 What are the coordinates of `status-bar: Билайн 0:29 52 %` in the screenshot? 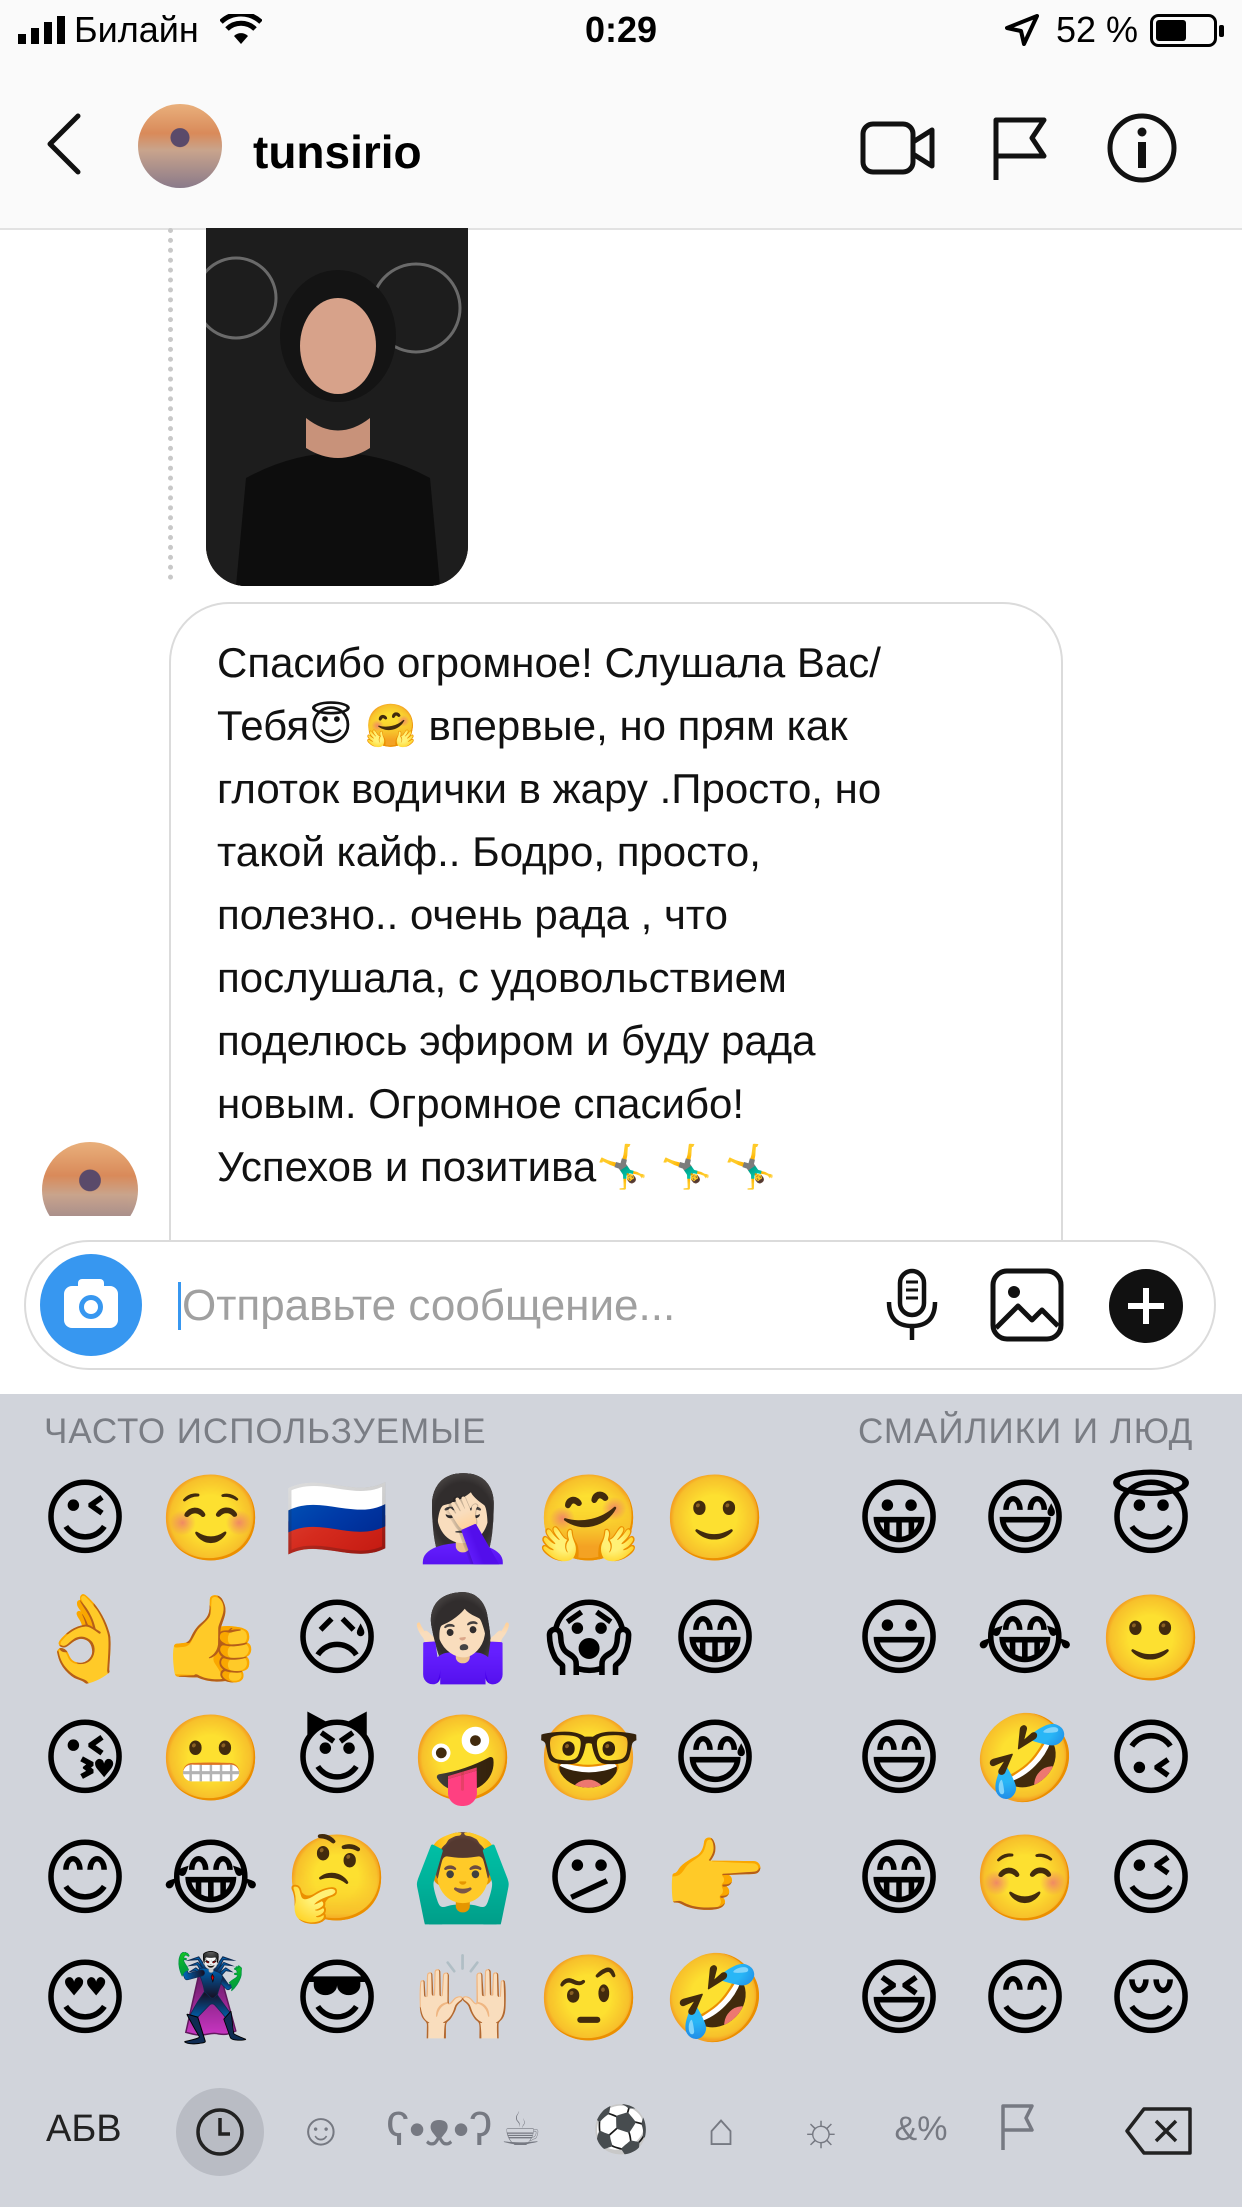 It's located at (621, 30).